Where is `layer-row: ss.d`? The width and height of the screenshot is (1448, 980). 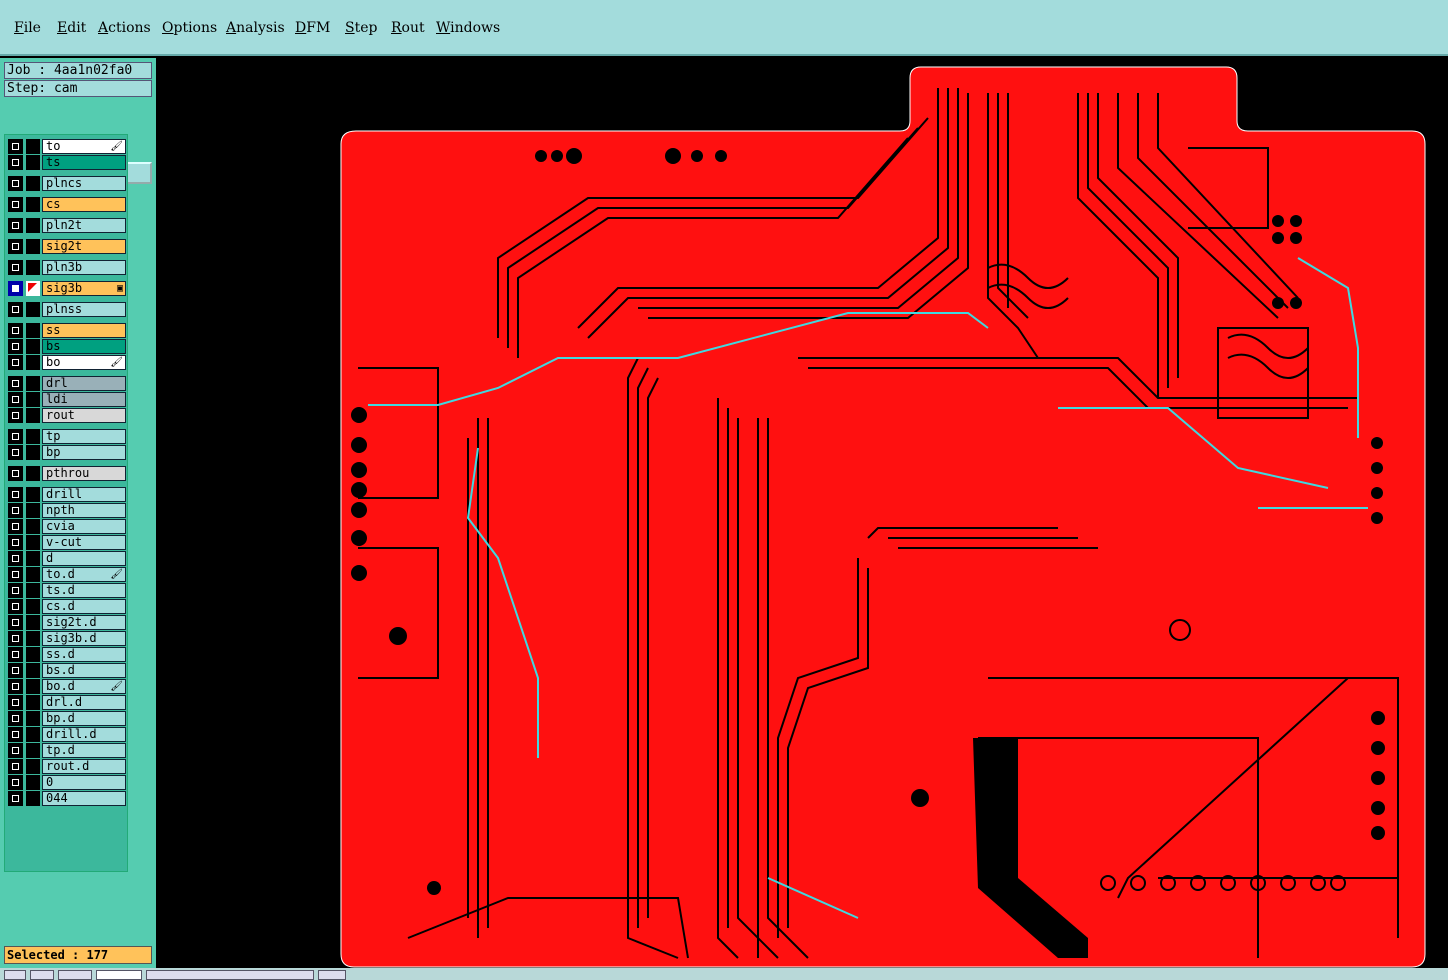 layer-row: ss.d is located at coordinates (67, 654).